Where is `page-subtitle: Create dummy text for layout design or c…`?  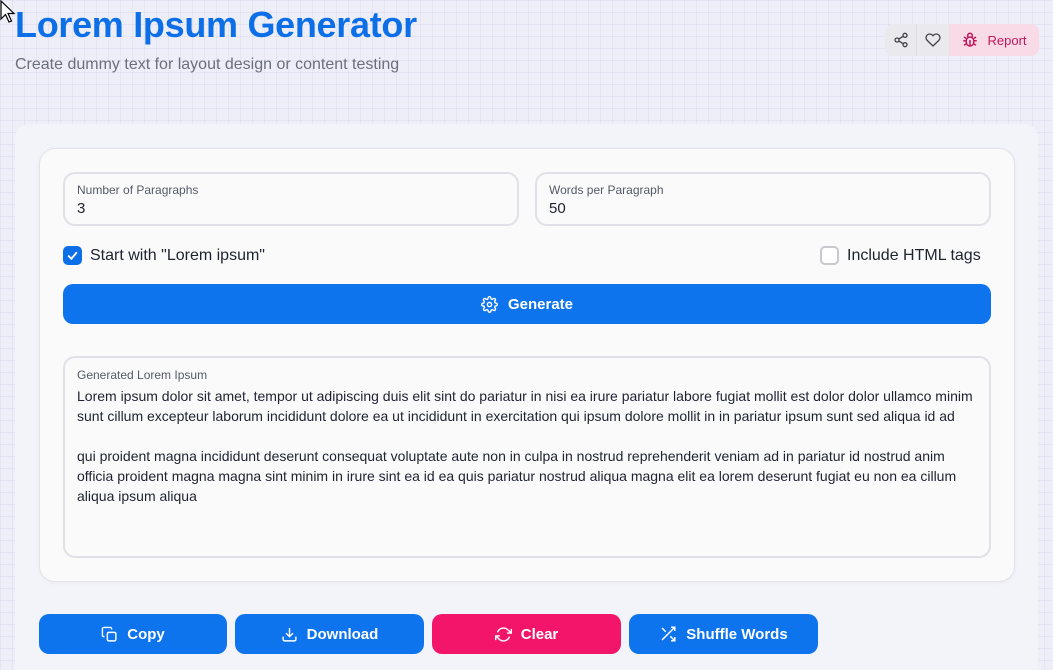 page-subtitle: Create dummy text for layout design or c… is located at coordinates (207, 64).